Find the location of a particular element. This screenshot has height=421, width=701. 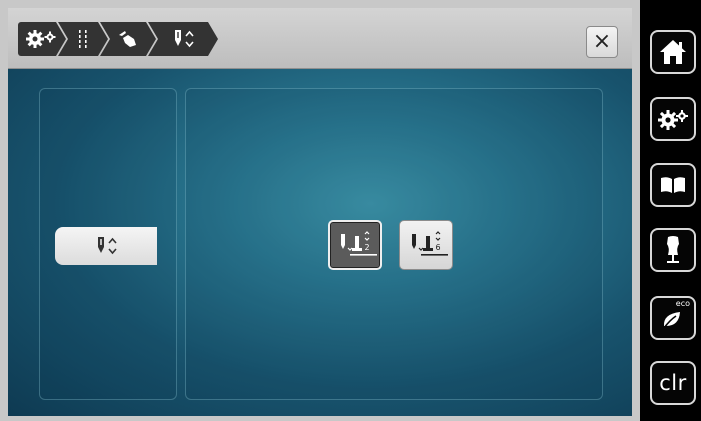

right-sidebar: eco clr is located at coordinates (670, 210).